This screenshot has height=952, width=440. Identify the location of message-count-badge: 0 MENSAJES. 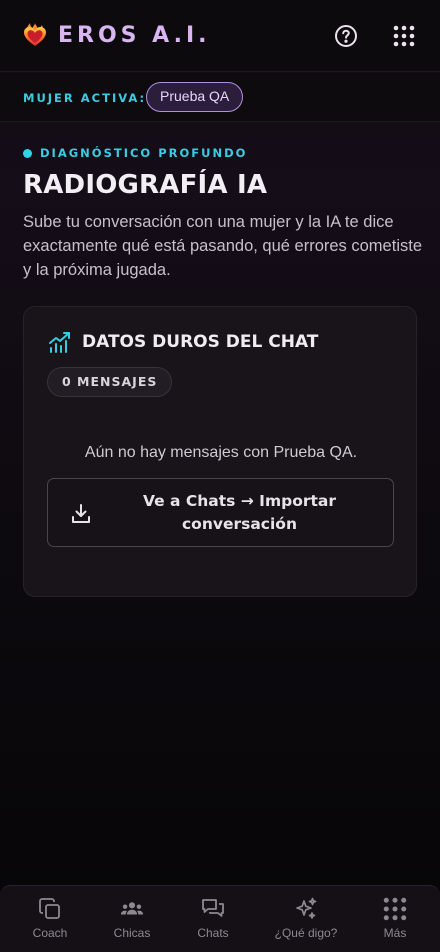
(110, 382).